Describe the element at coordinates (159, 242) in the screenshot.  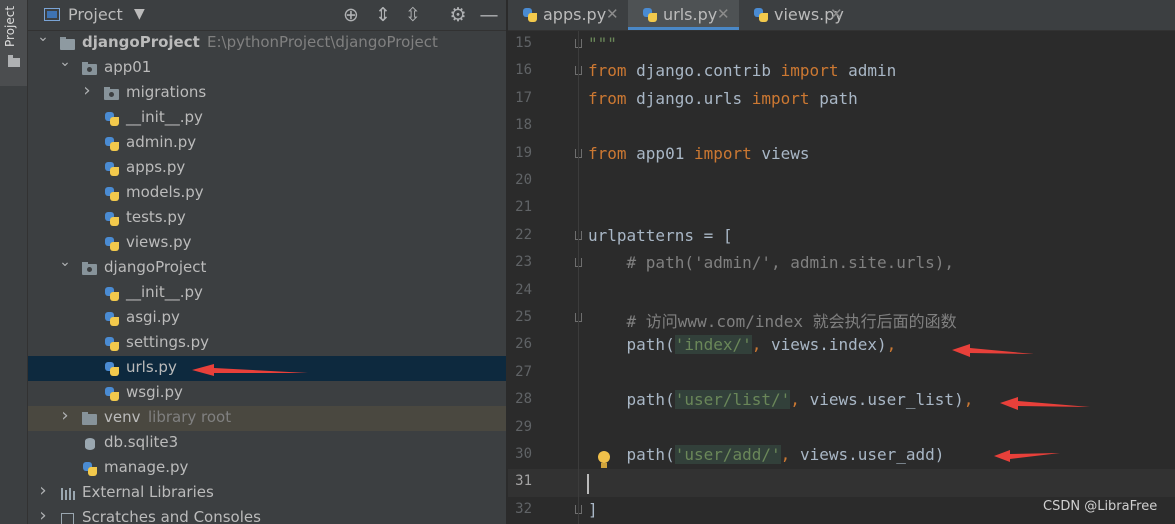
I see `tree-item-label: views.py` at that location.